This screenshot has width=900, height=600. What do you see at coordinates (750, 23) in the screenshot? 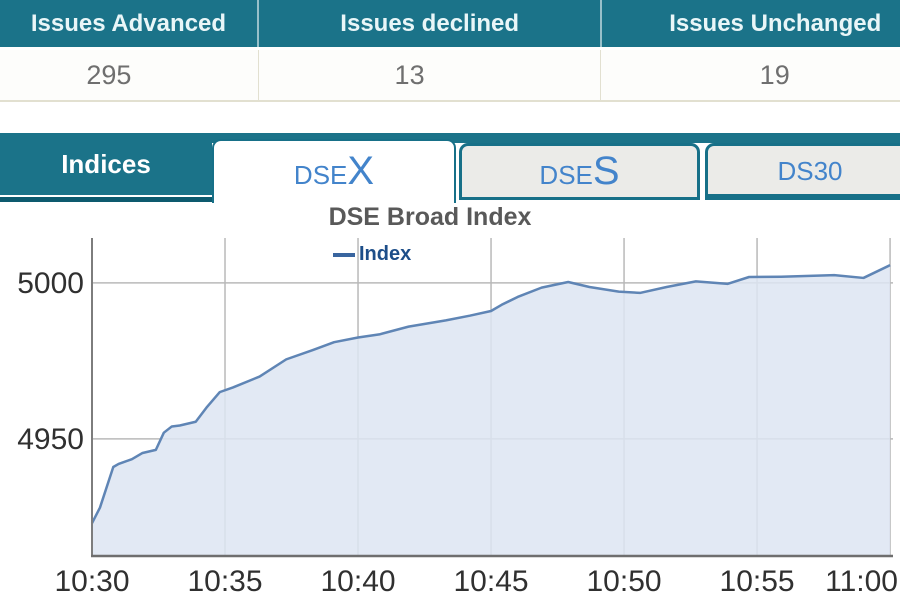
I see `header-issues-unchanged: Issues Unchanged` at bounding box center [750, 23].